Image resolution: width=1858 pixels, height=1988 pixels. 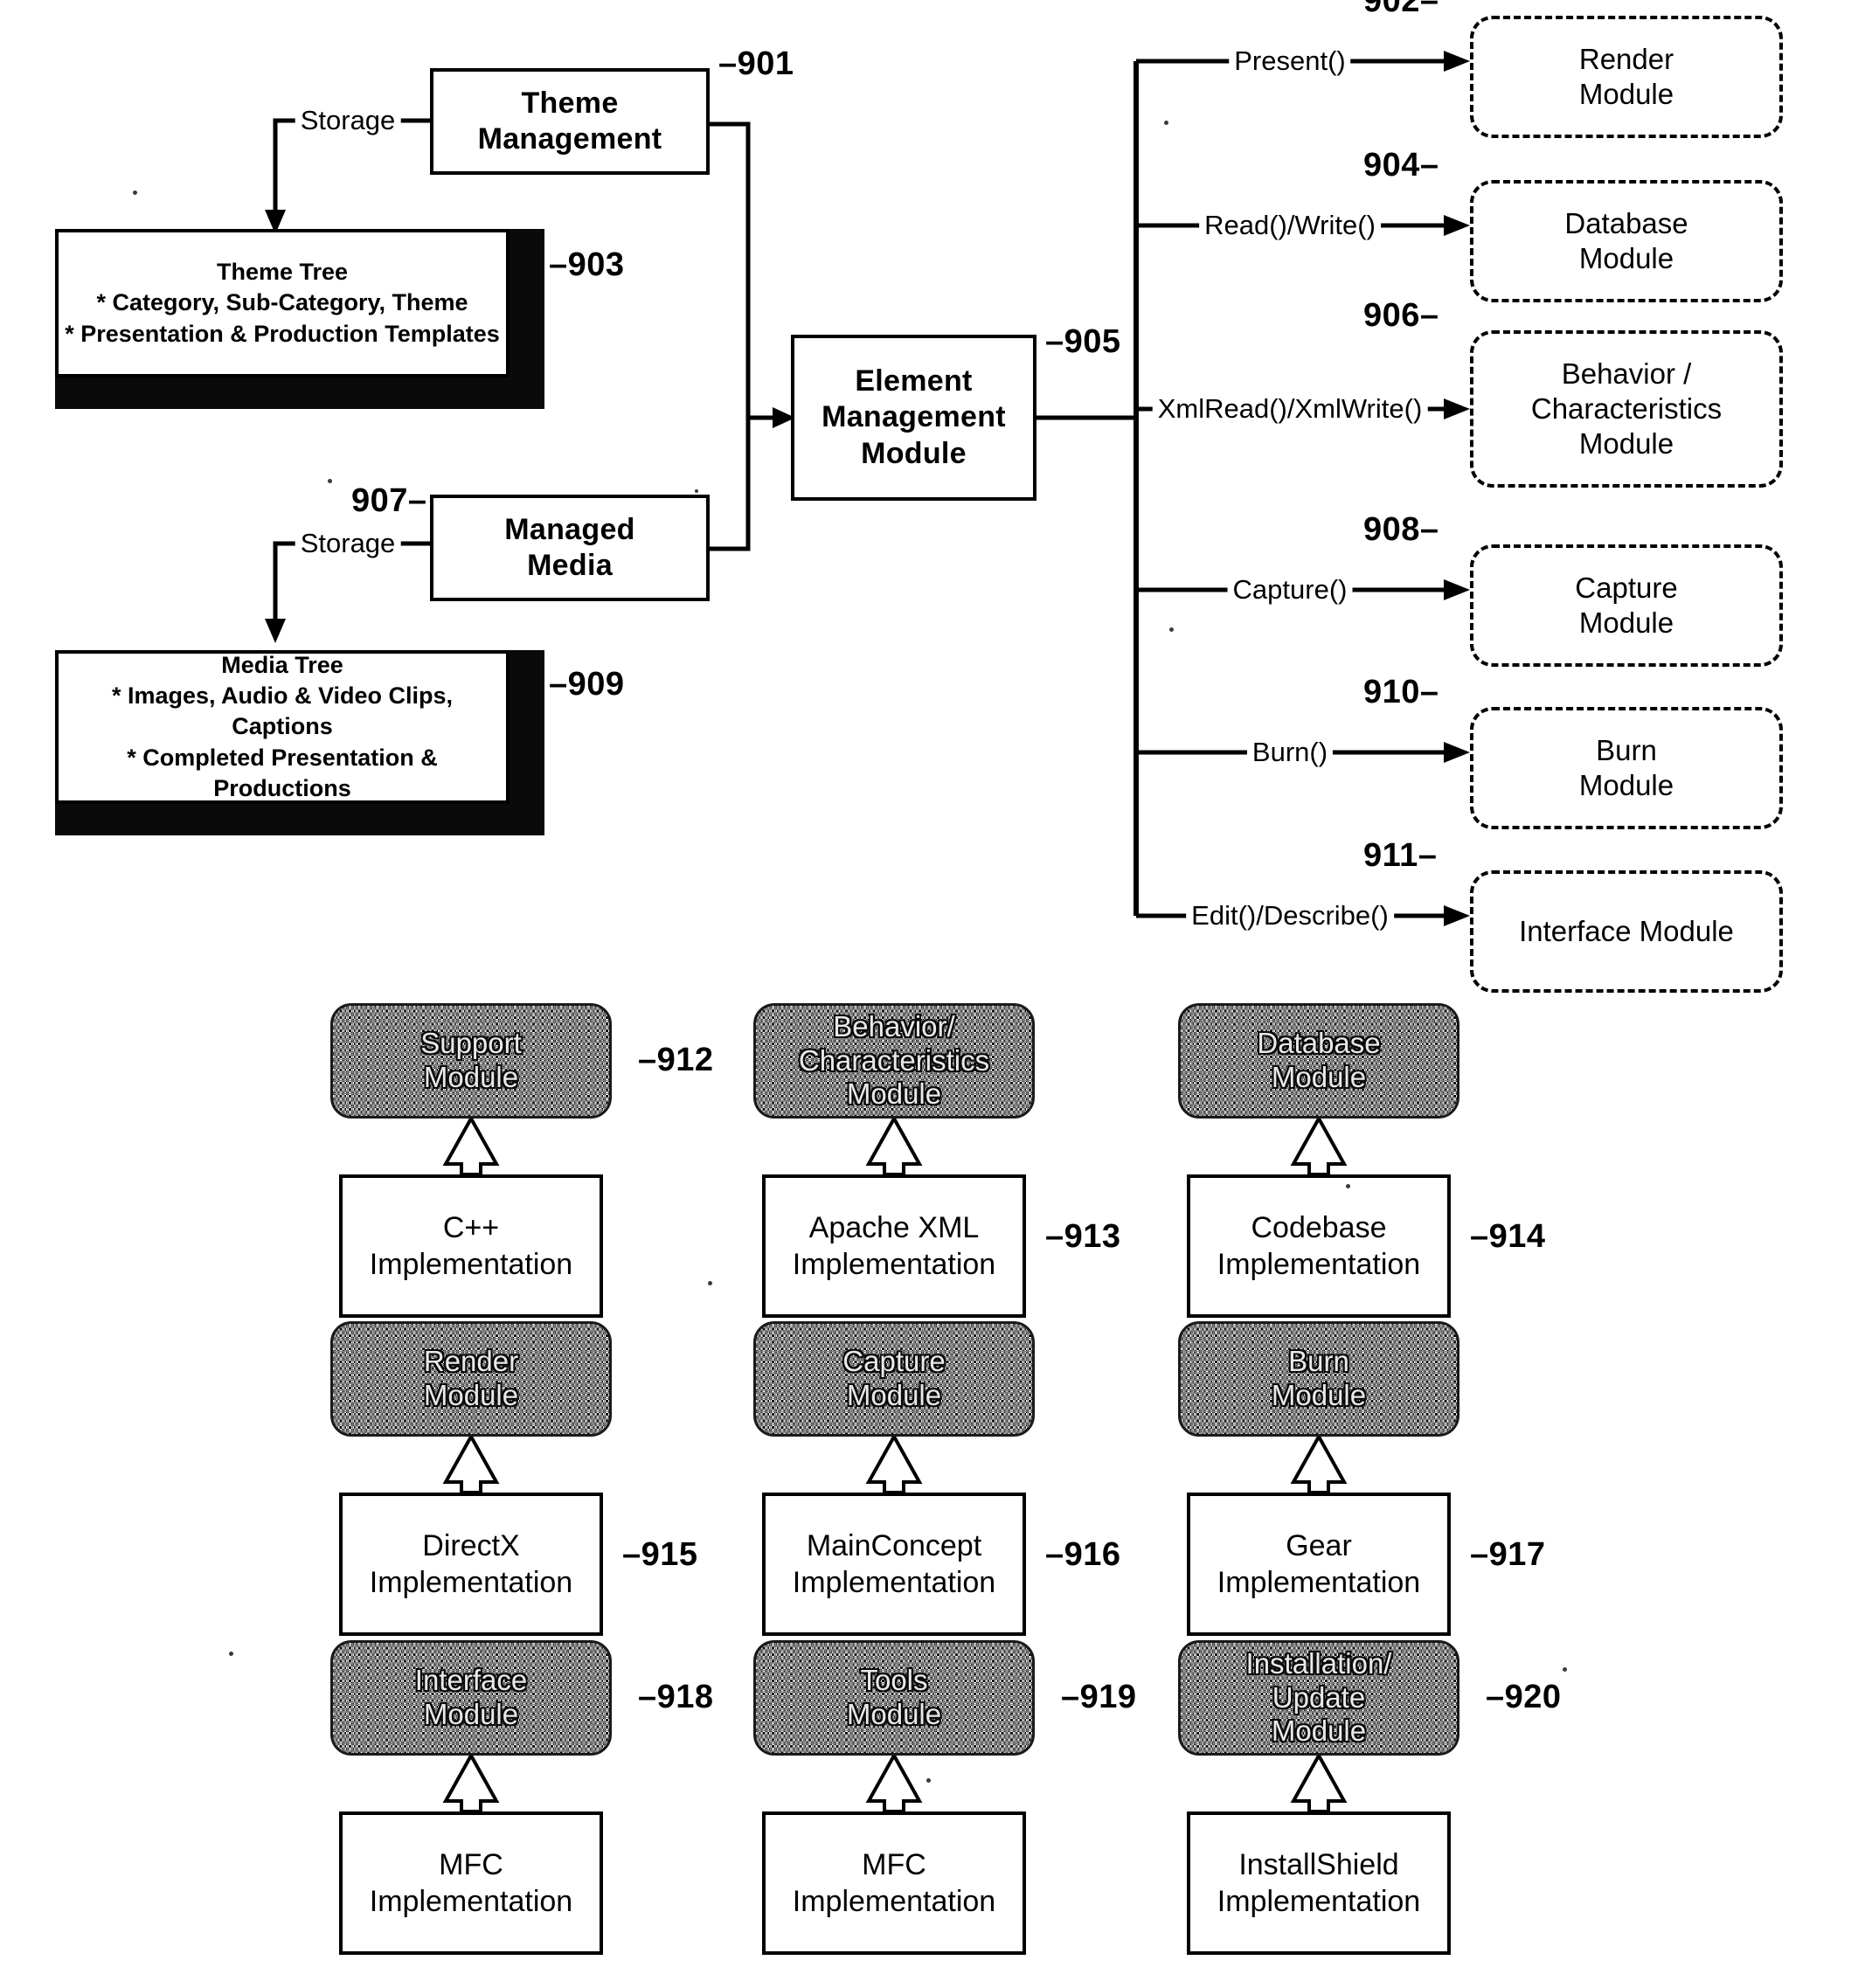 What do you see at coordinates (1319, 1246) in the screenshot?
I see `implementation-box-3: Codebase Implementation` at bounding box center [1319, 1246].